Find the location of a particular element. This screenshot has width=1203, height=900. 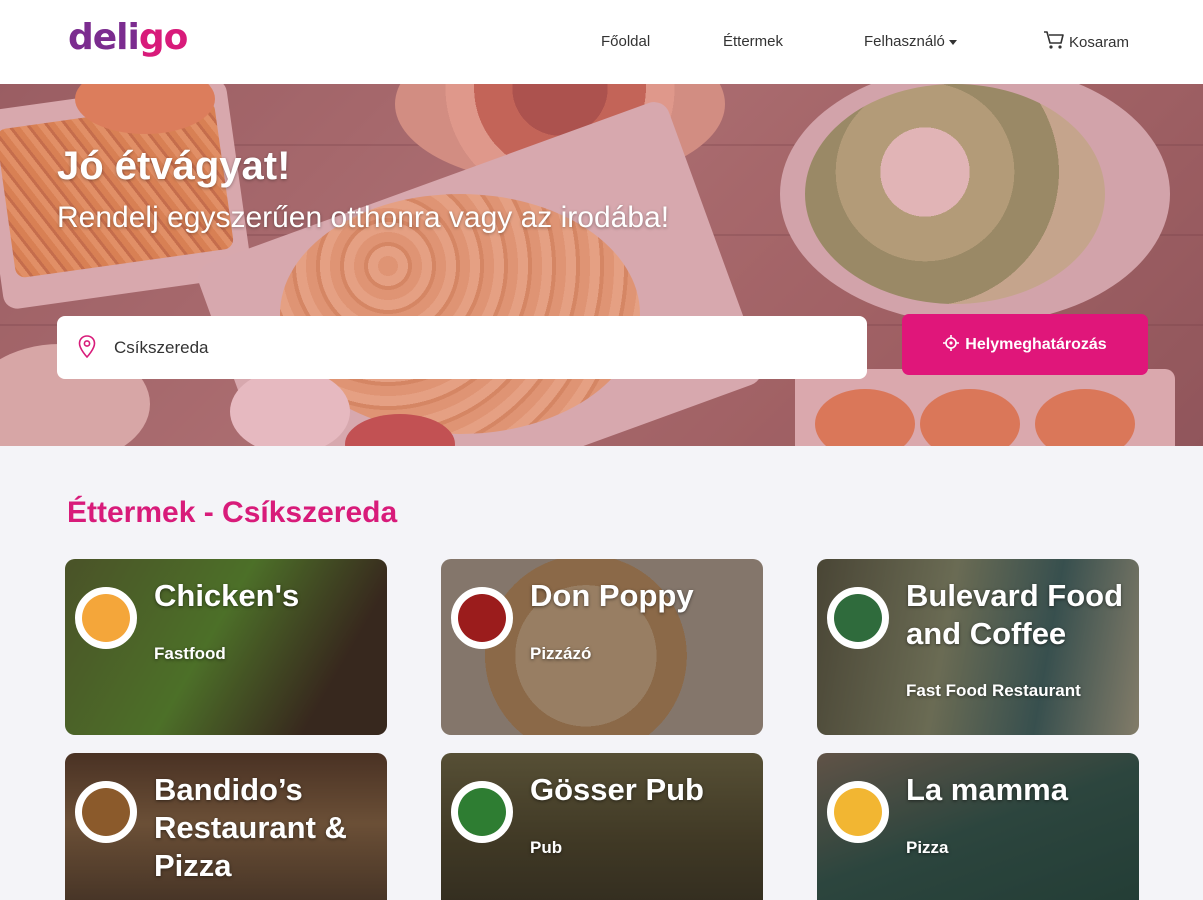

chicken-logo-icon is located at coordinates (106, 618).